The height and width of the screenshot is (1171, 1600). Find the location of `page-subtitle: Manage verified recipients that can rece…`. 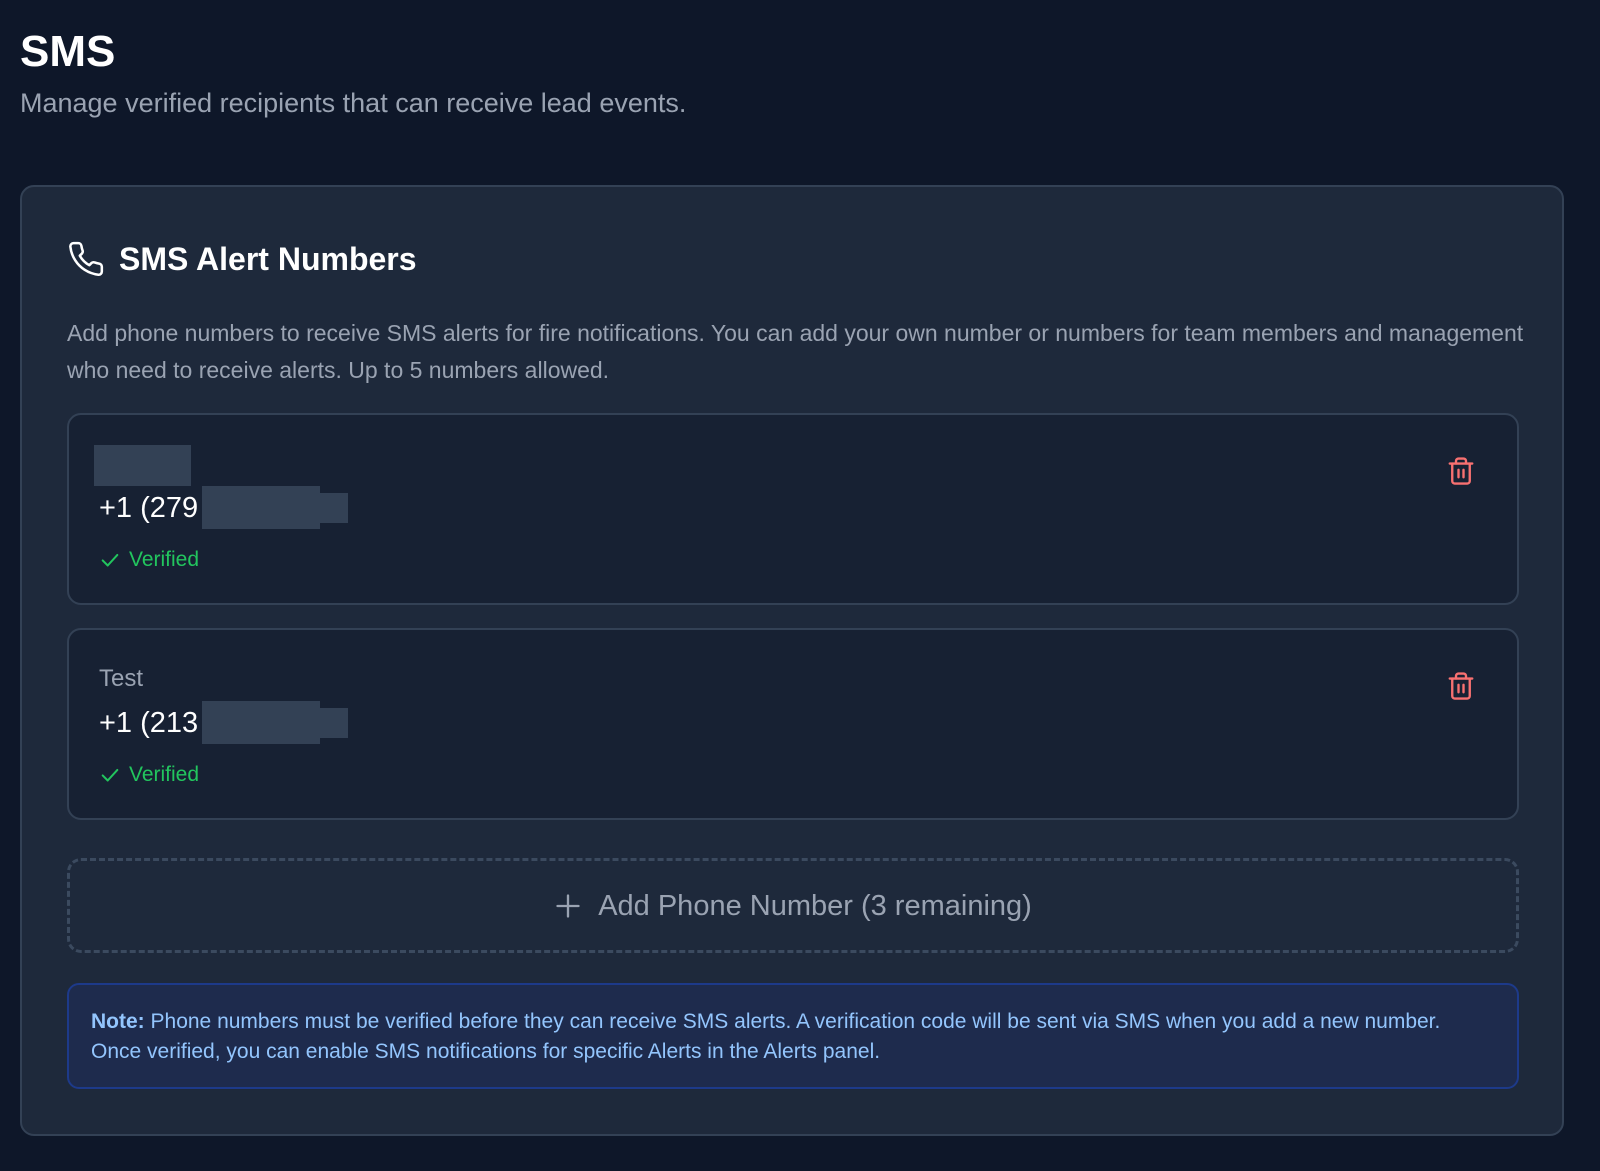

page-subtitle: Manage verified recipients that can rece… is located at coordinates (353, 103).